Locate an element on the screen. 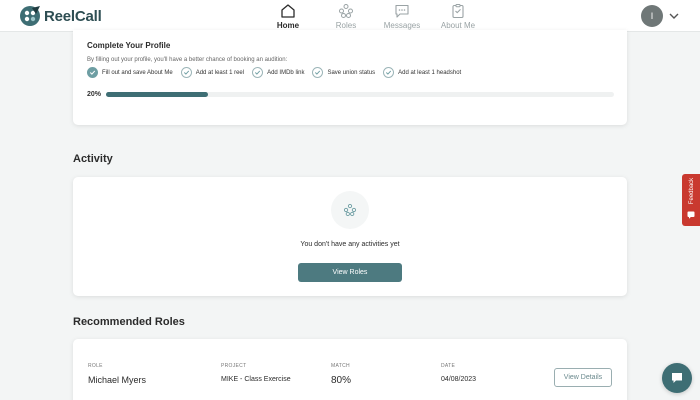  column-header-role: ROLE is located at coordinates (95, 366).